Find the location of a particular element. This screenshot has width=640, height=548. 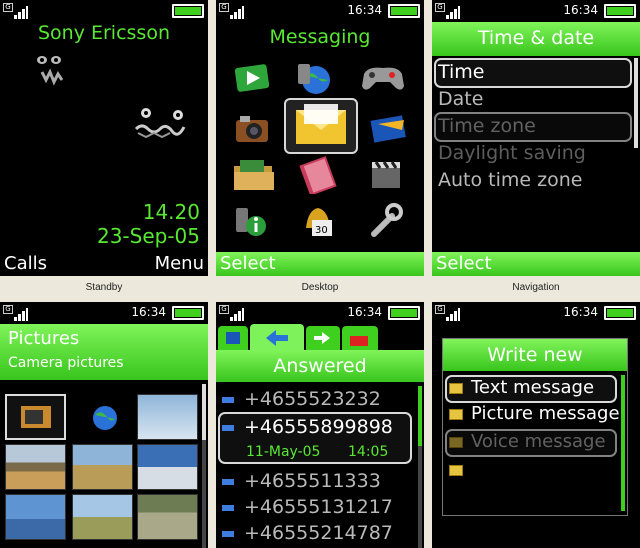

arrow-right-icon is located at coordinates (322, 338).